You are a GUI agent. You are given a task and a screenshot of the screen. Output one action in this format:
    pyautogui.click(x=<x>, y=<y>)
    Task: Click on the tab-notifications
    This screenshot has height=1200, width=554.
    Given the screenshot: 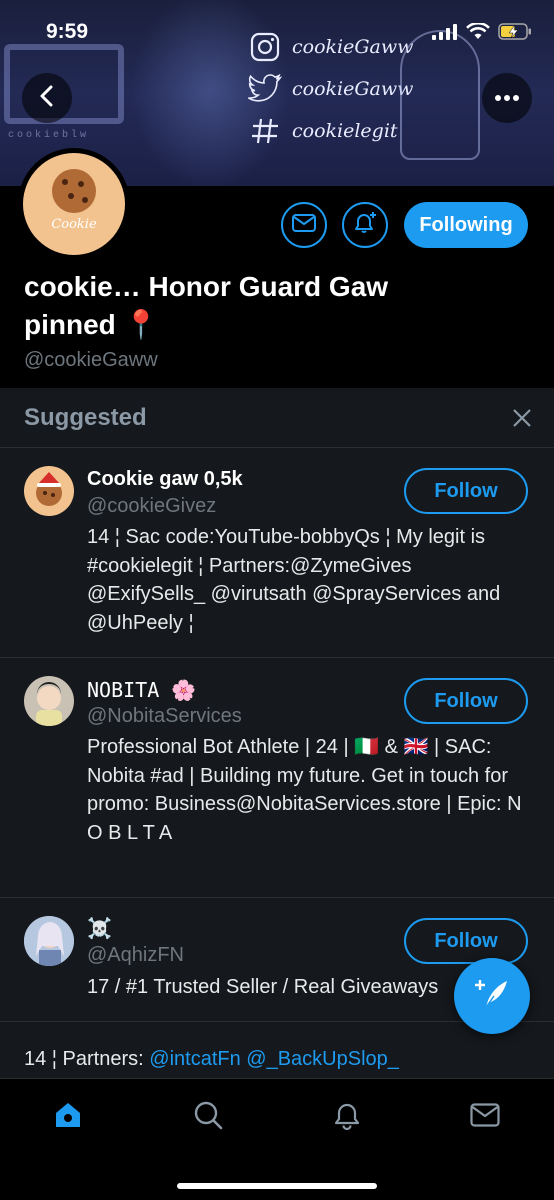 What is the action you would take?
    pyautogui.click(x=347, y=1117)
    